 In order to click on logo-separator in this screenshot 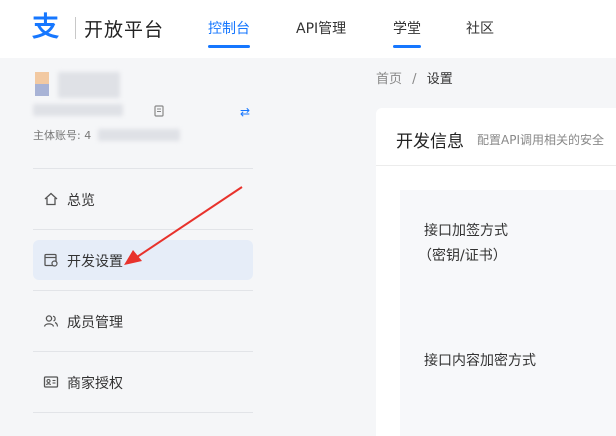, I will do `click(75, 28)`.